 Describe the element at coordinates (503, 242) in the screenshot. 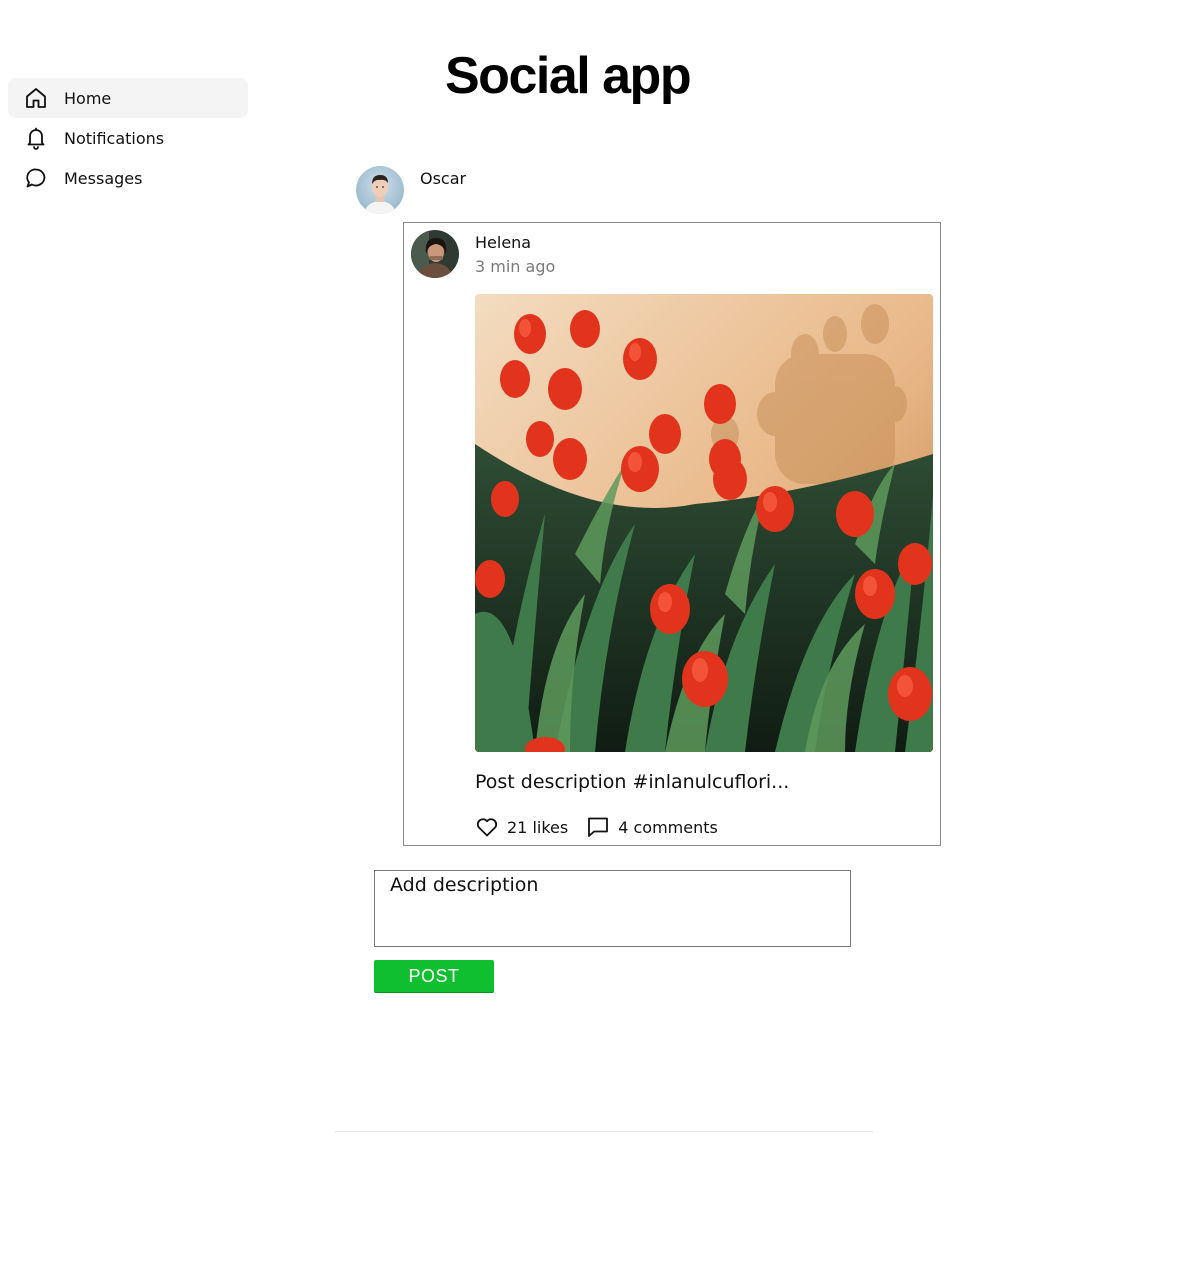

I see `post-username: Helena` at that location.